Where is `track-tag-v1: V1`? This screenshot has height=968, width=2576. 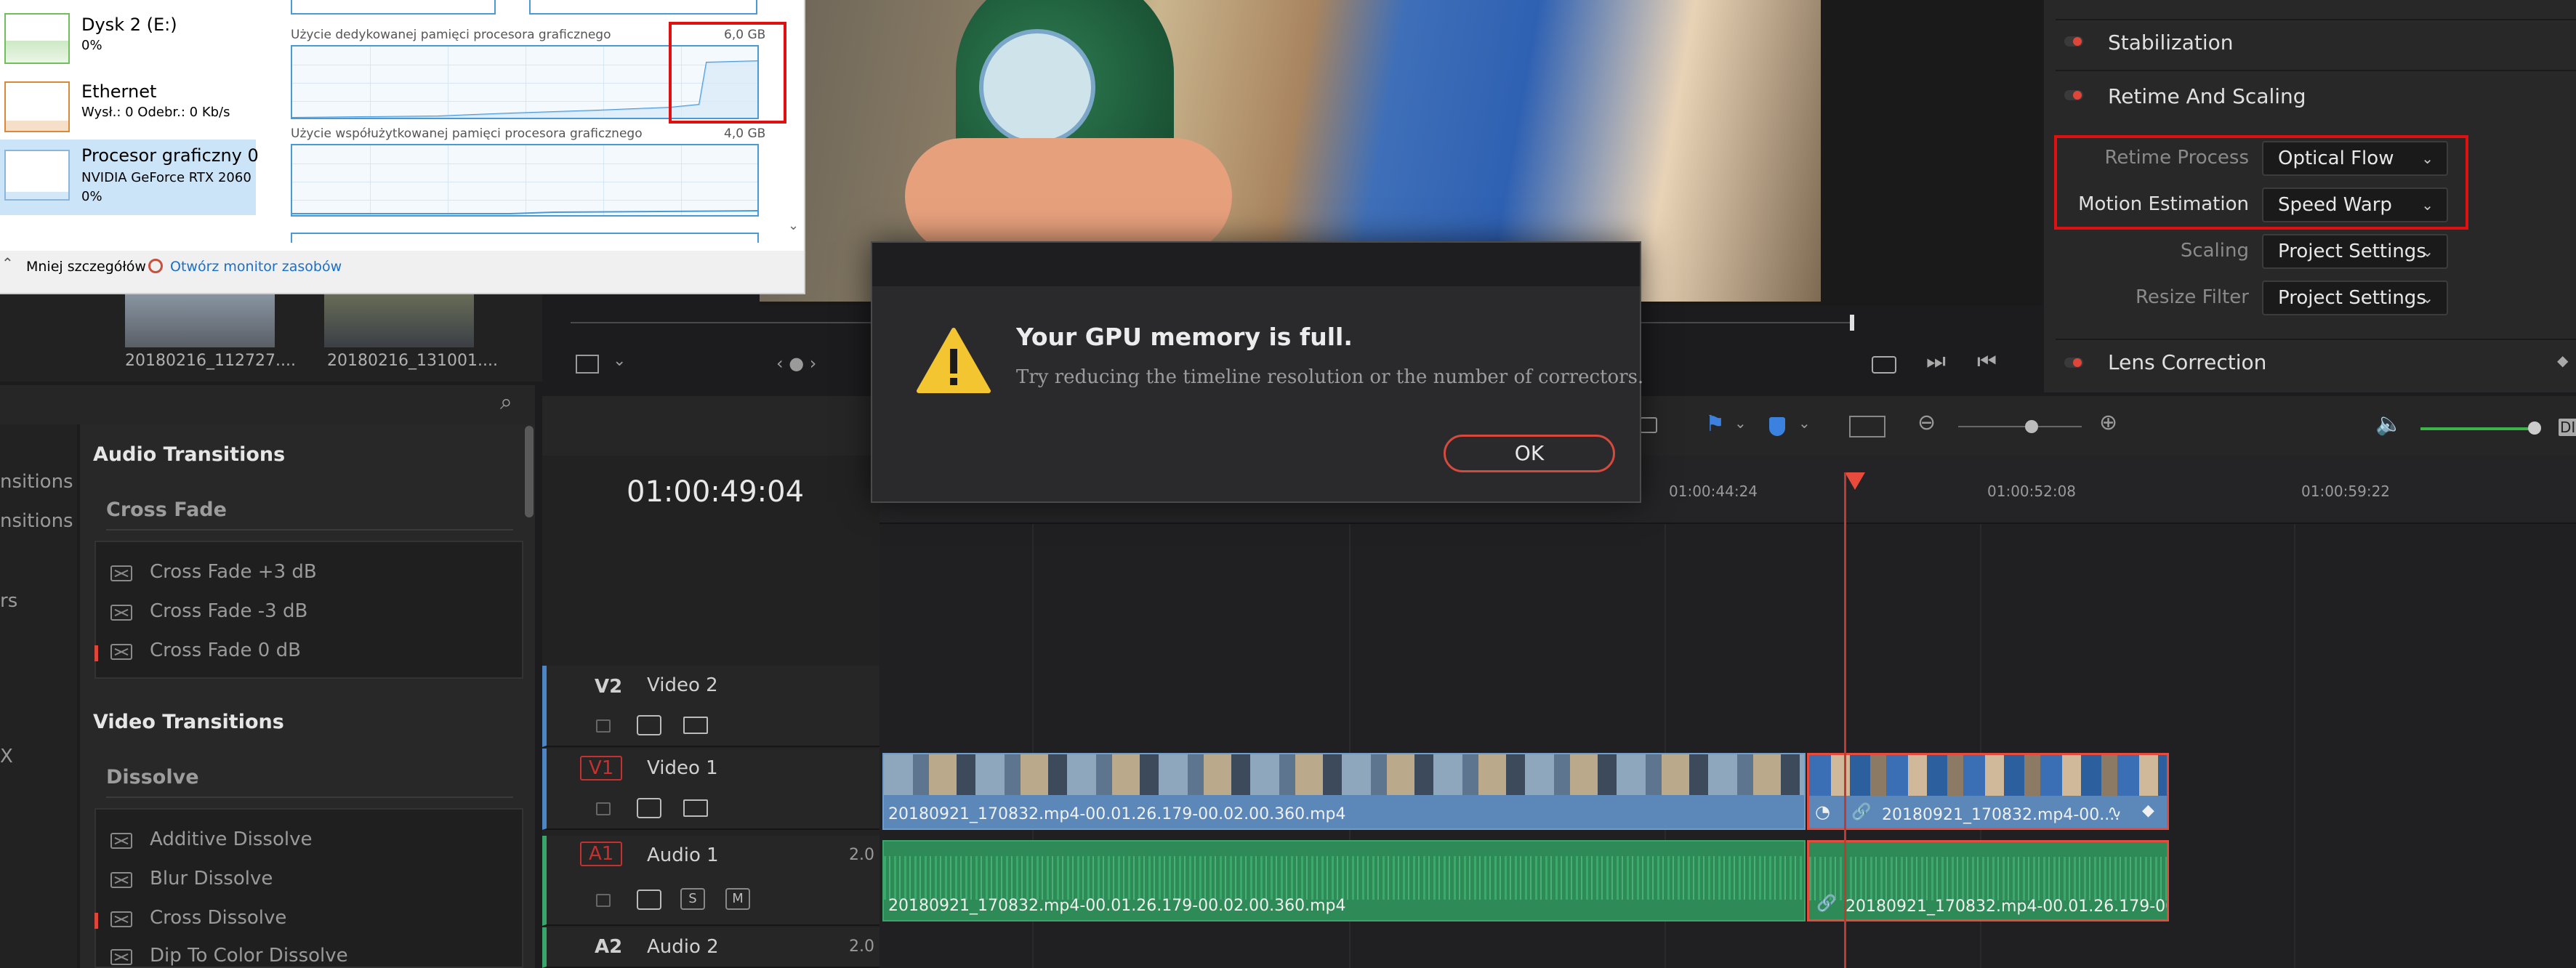
track-tag-v1: V1 is located at coordinates (601, 768).